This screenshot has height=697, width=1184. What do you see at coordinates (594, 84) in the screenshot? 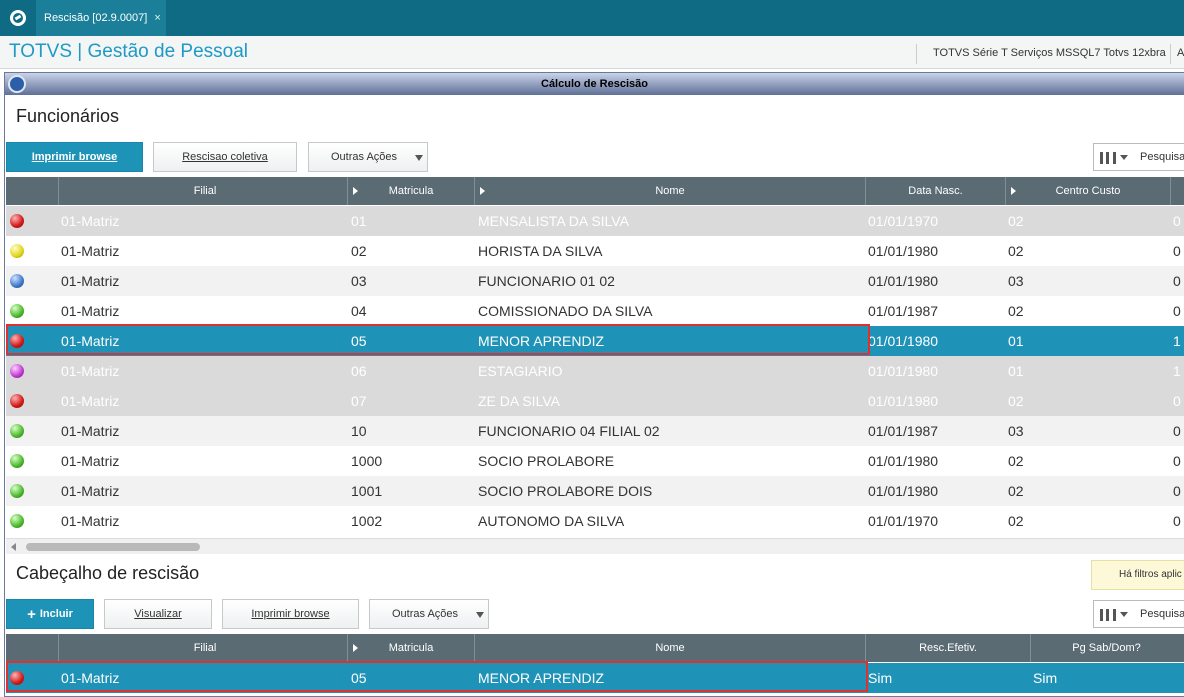
I see `window-title: Cálculo de Rescisão` at bounding box center [594, 84].